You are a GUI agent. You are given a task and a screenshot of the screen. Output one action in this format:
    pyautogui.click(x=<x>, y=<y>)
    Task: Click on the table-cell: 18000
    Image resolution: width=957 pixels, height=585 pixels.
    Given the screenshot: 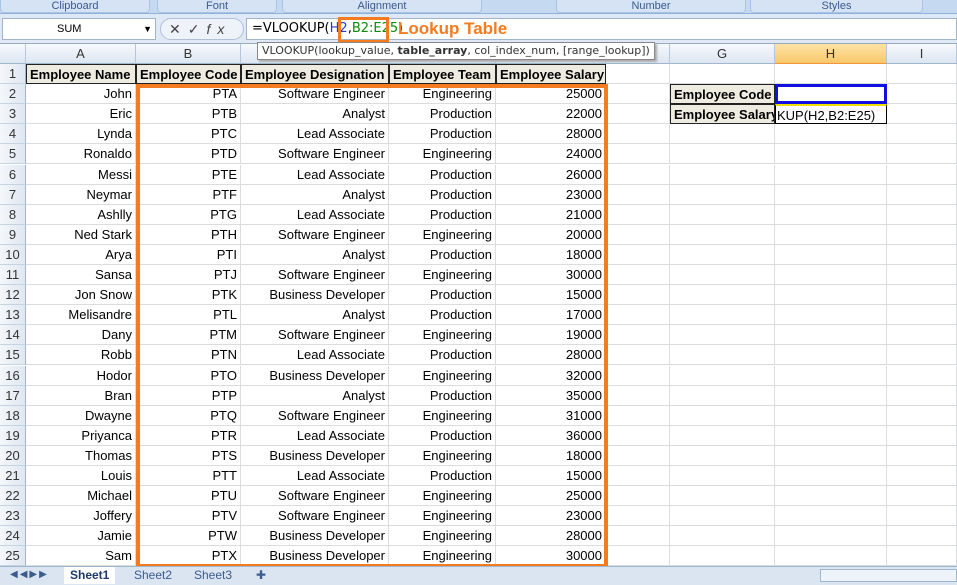 What is the action you would take?
    pyautogui.click(x=551, y=455)
    